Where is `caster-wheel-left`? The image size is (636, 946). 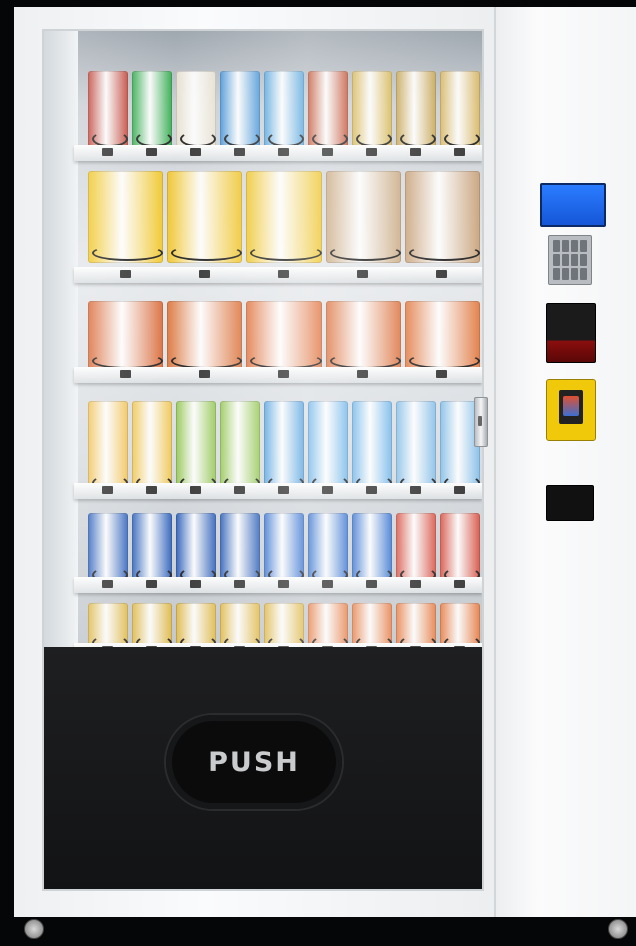
caster-wheel-left is located at coordinates (34, 929).